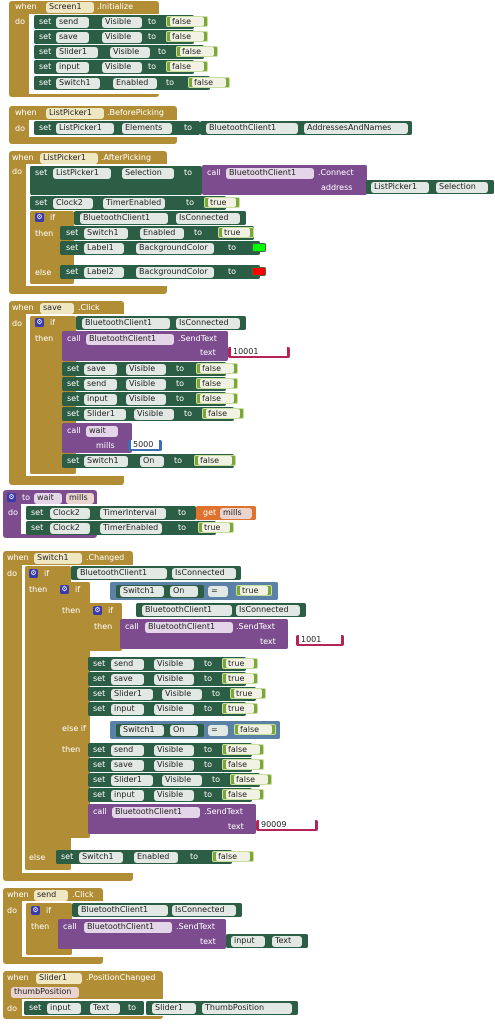 The height and width of the screenshot is (1024, 495). Describe the element at coordinates (80, 498) in the screenshot. I see `mills-parameter: mills` at that location.